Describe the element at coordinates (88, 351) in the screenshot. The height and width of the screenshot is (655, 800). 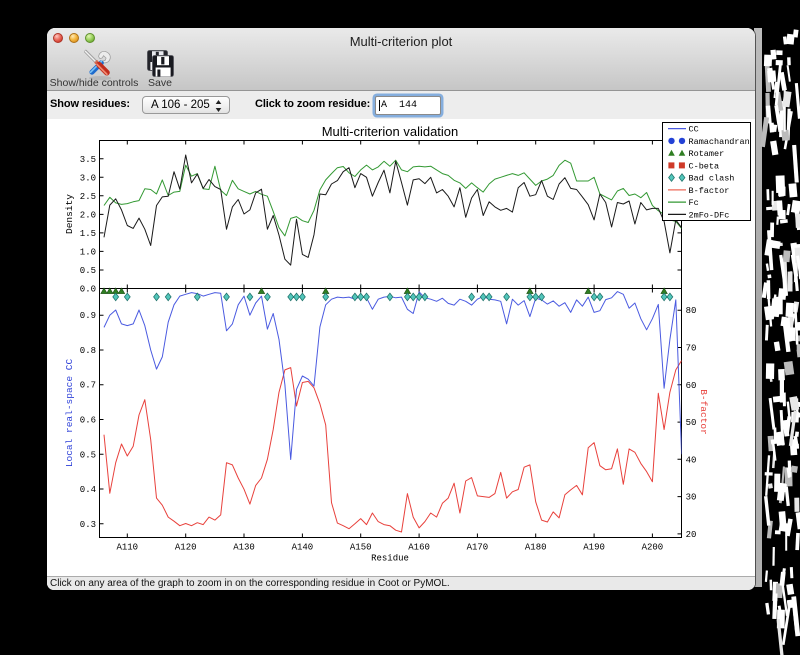
I see `svg-text: 0.8` at that location.